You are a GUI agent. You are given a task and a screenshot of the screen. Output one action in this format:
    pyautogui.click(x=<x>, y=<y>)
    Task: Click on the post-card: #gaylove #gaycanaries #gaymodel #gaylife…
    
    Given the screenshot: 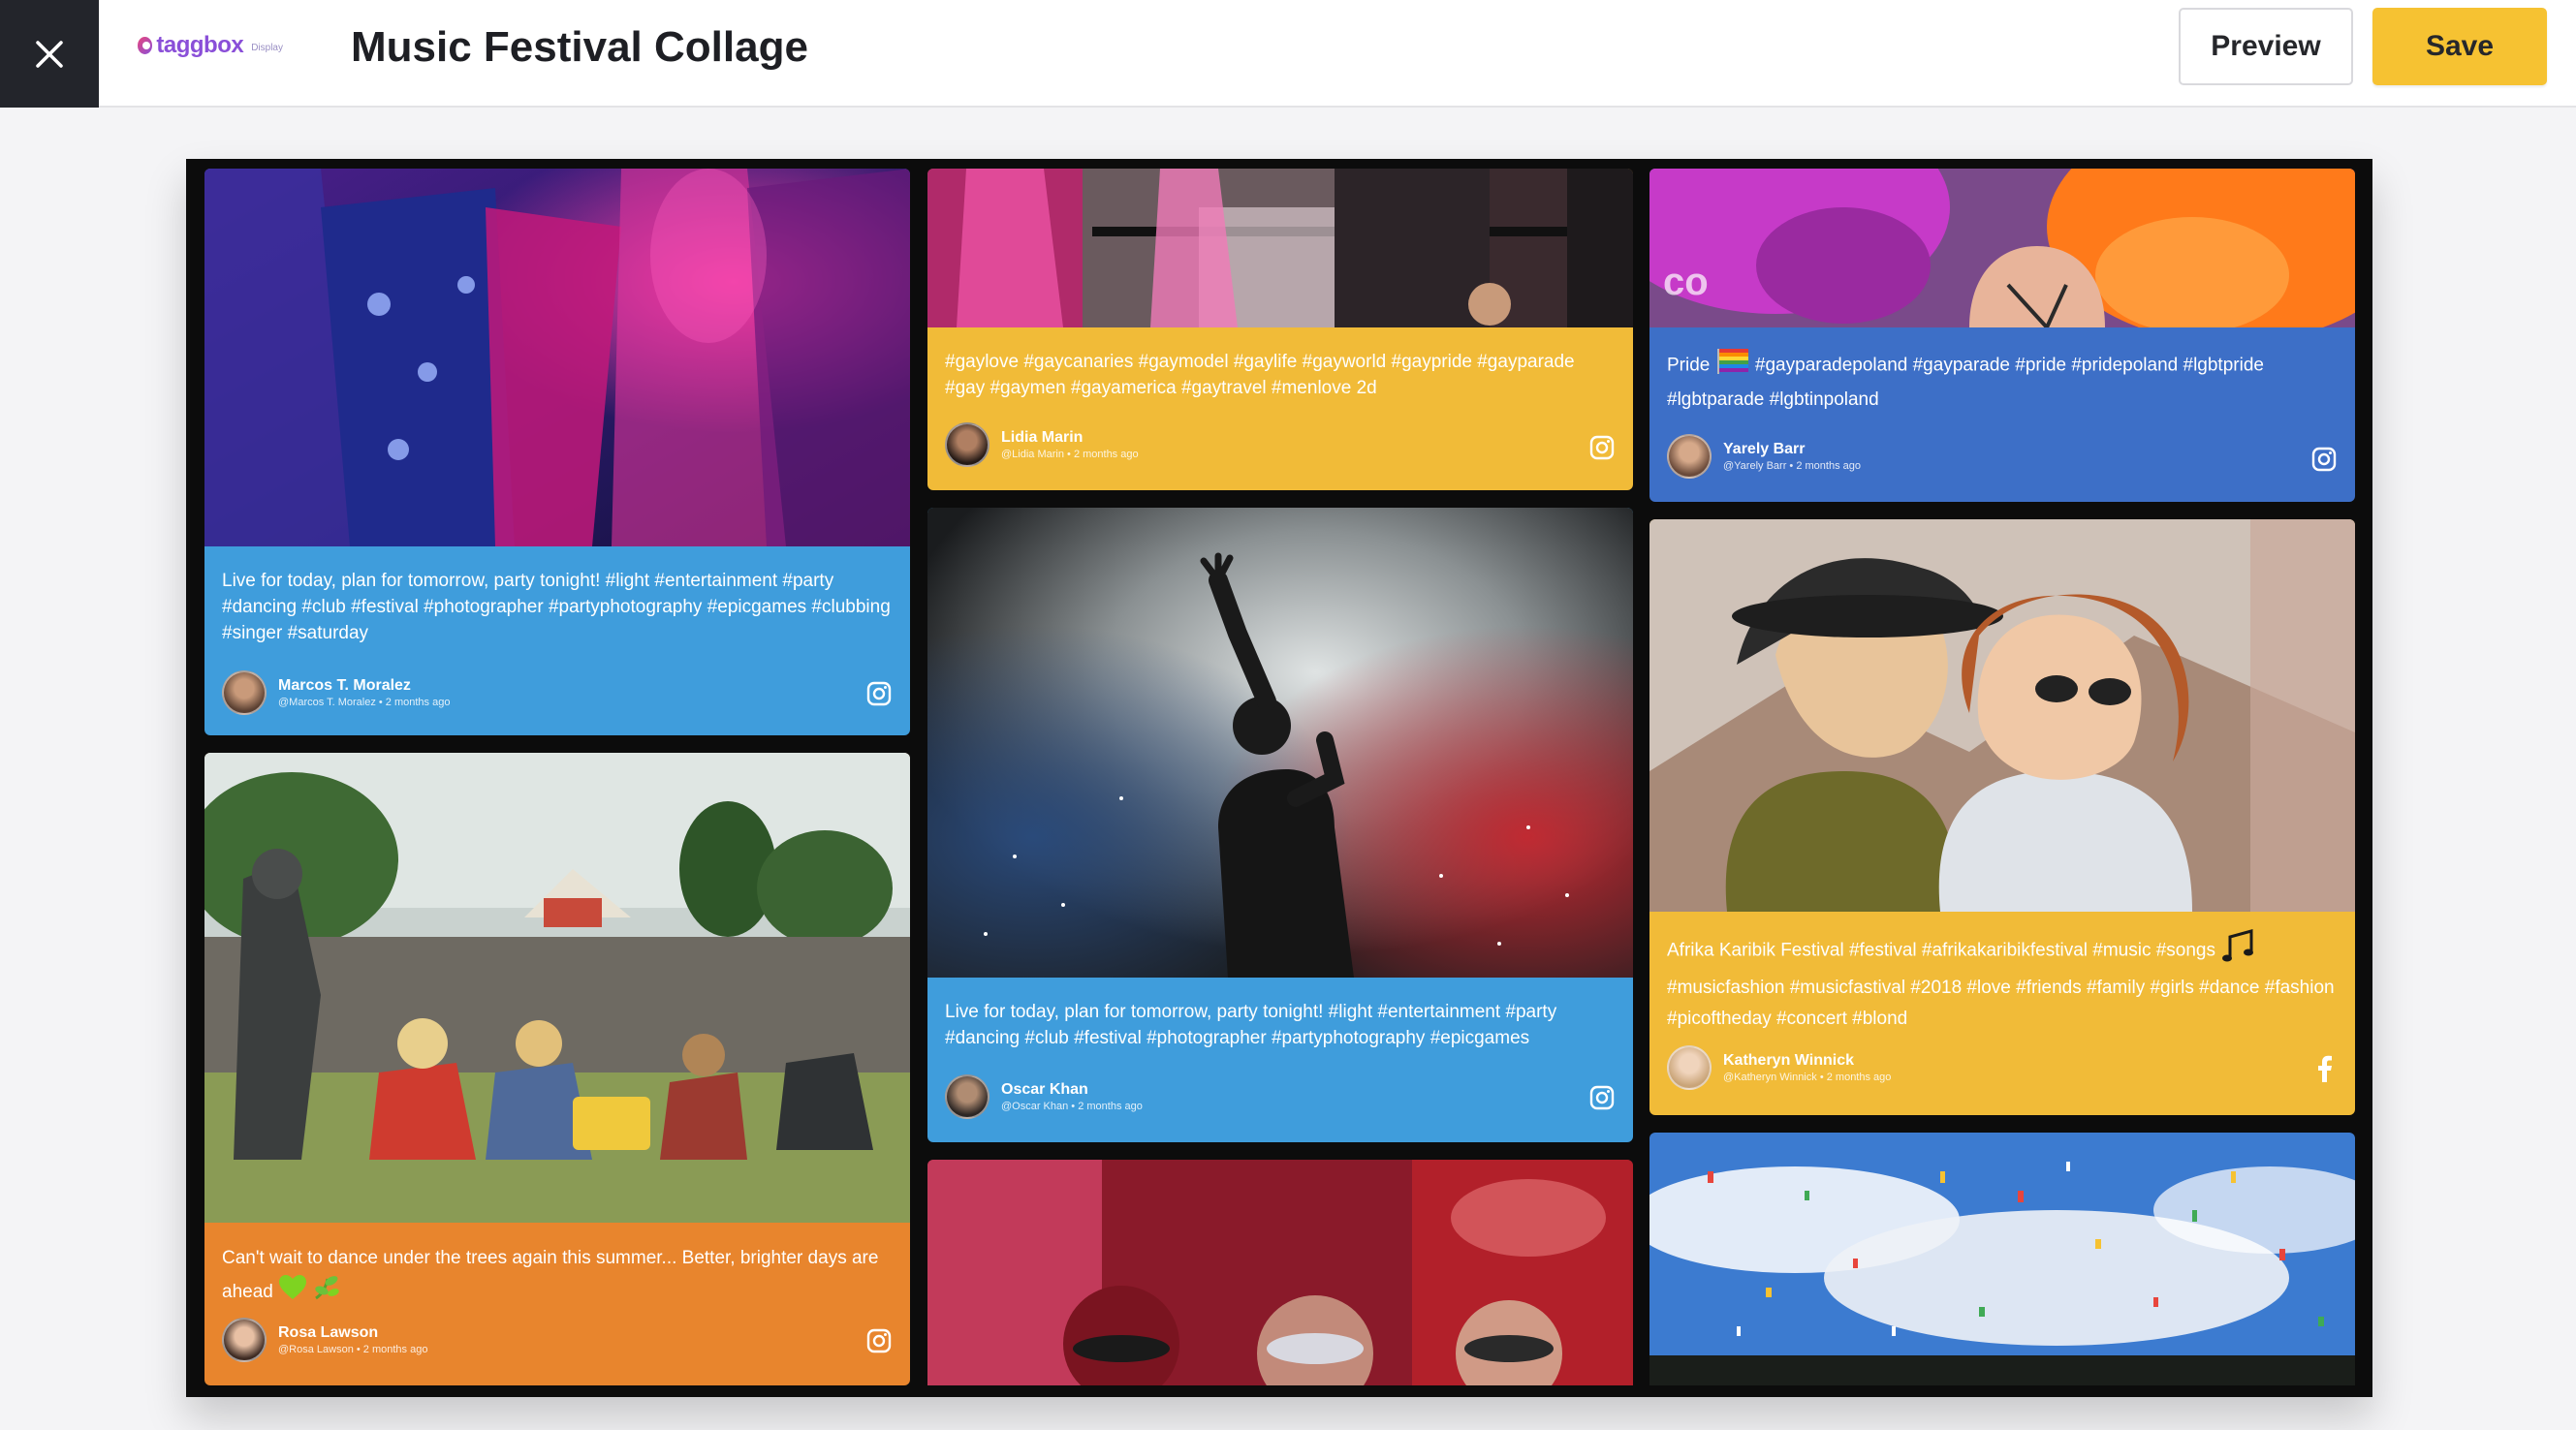 What is the action you would take?
    pyautogui.click(x=1280, y=329)
    